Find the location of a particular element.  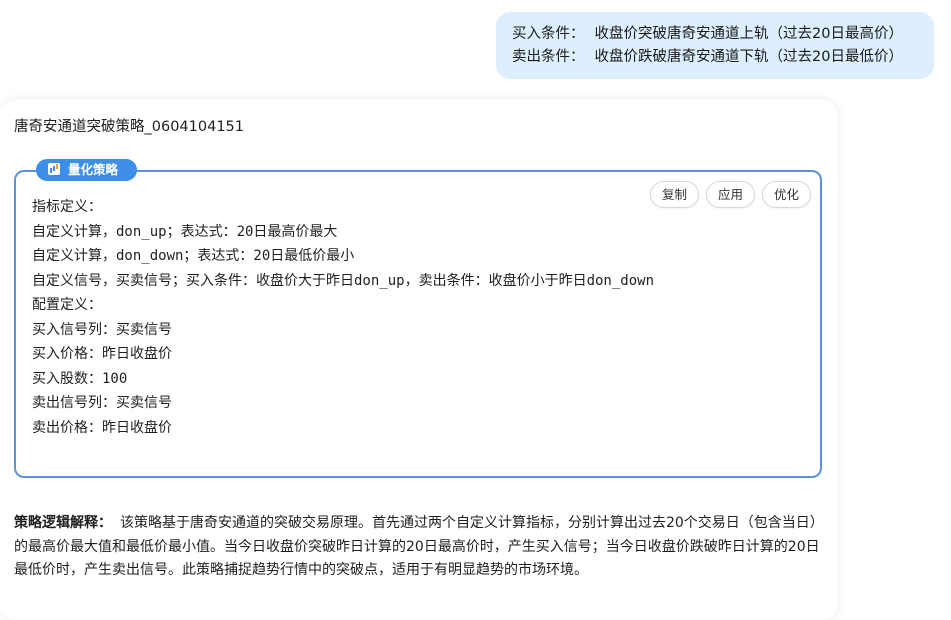

definition-line: 卖出信号列：买卖信号 is located at coordinates (102, 403).